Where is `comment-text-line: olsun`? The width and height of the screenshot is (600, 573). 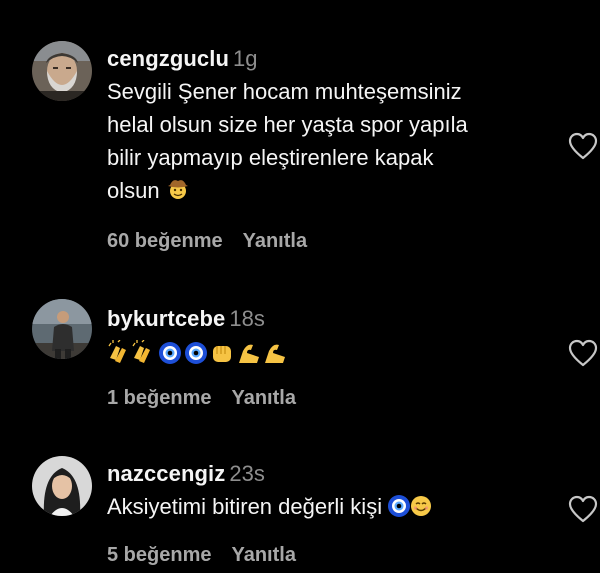
comment-text-line: olsun is located at coordinates (133, 190).